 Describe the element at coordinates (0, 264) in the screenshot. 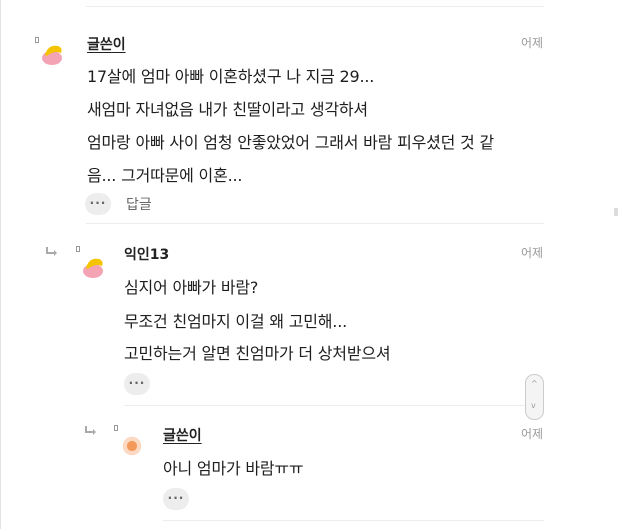

I see `content-left-border` at that location.